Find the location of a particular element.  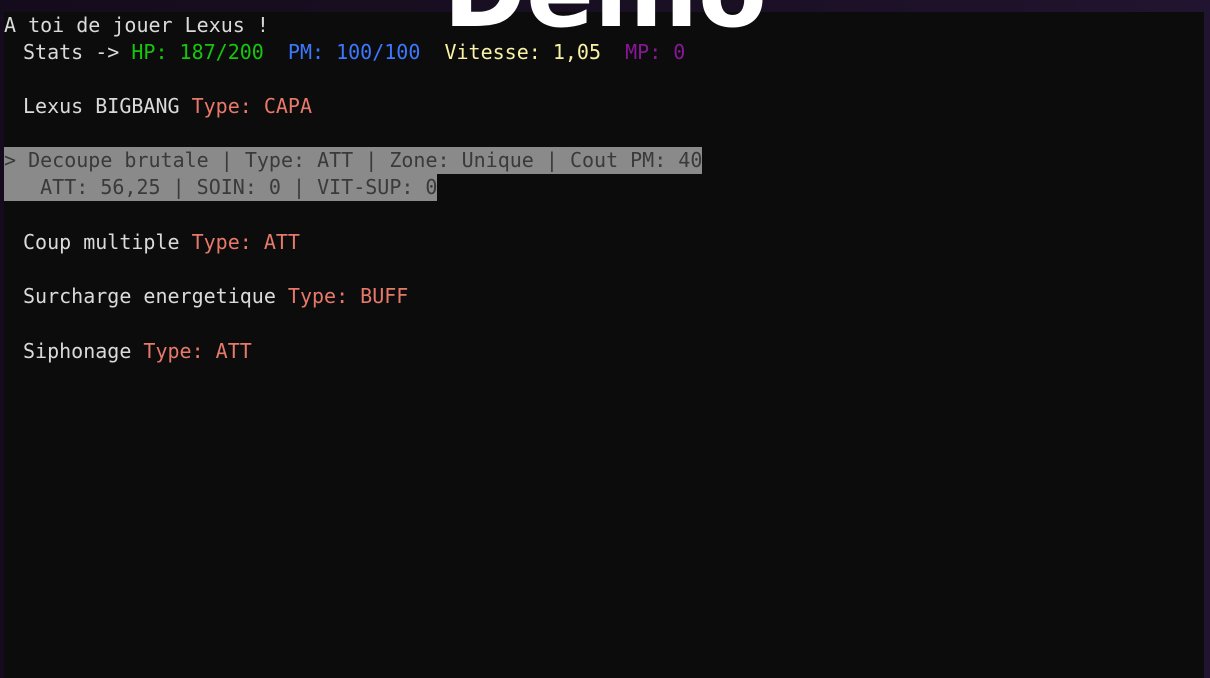

selection-marker: > is located at coordinates (16, 160).